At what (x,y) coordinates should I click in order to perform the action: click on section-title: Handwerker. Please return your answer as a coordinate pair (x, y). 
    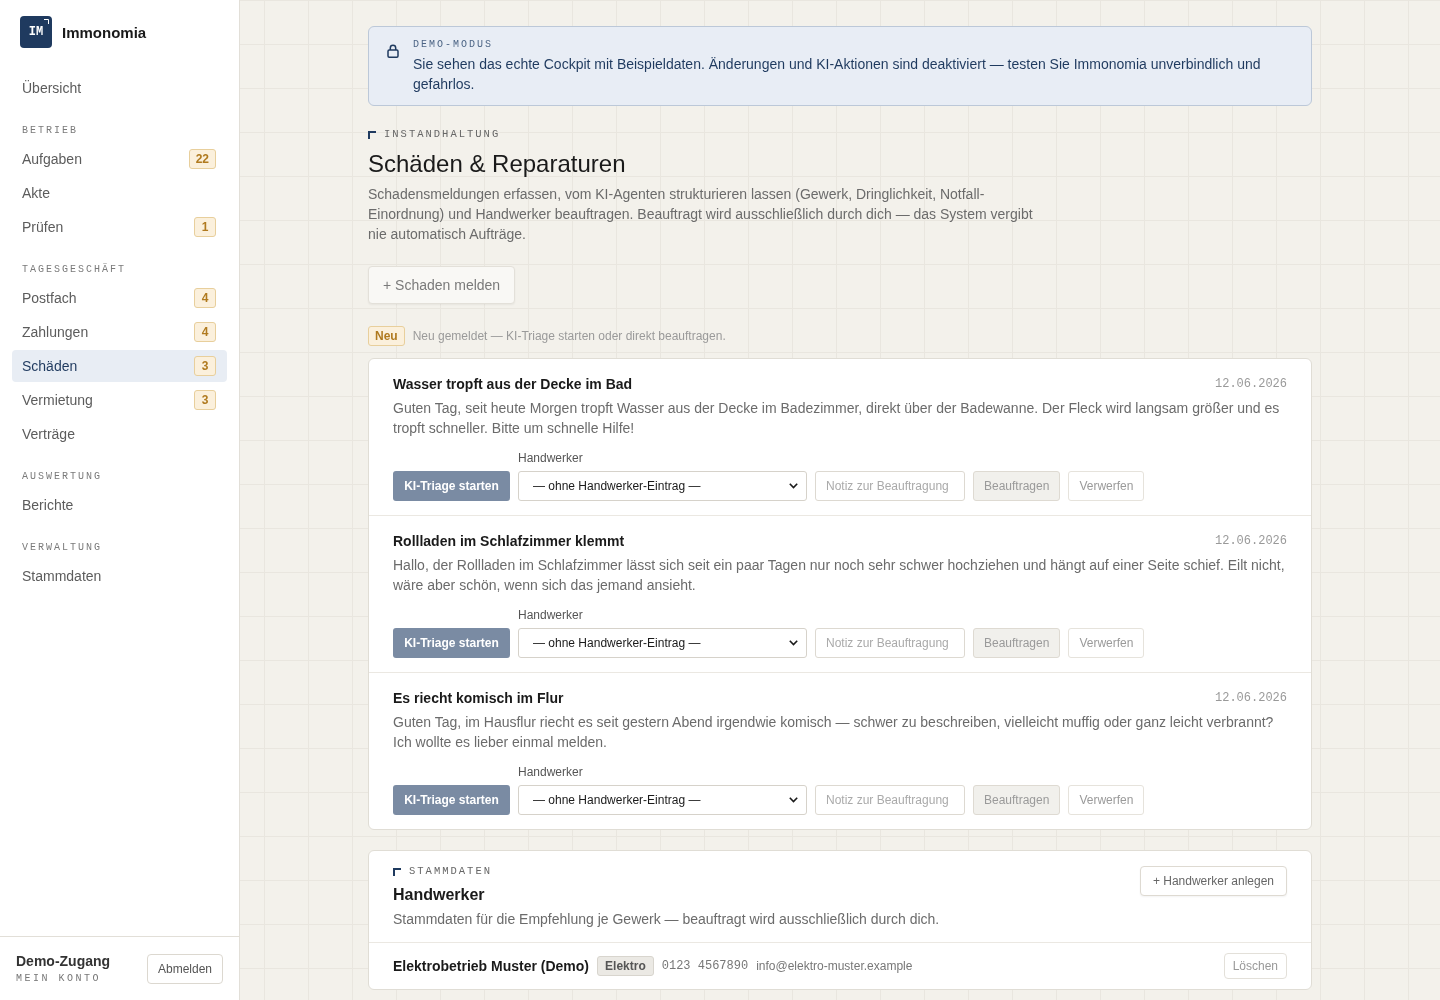
    Looking at the image, I should click on (439, 895).